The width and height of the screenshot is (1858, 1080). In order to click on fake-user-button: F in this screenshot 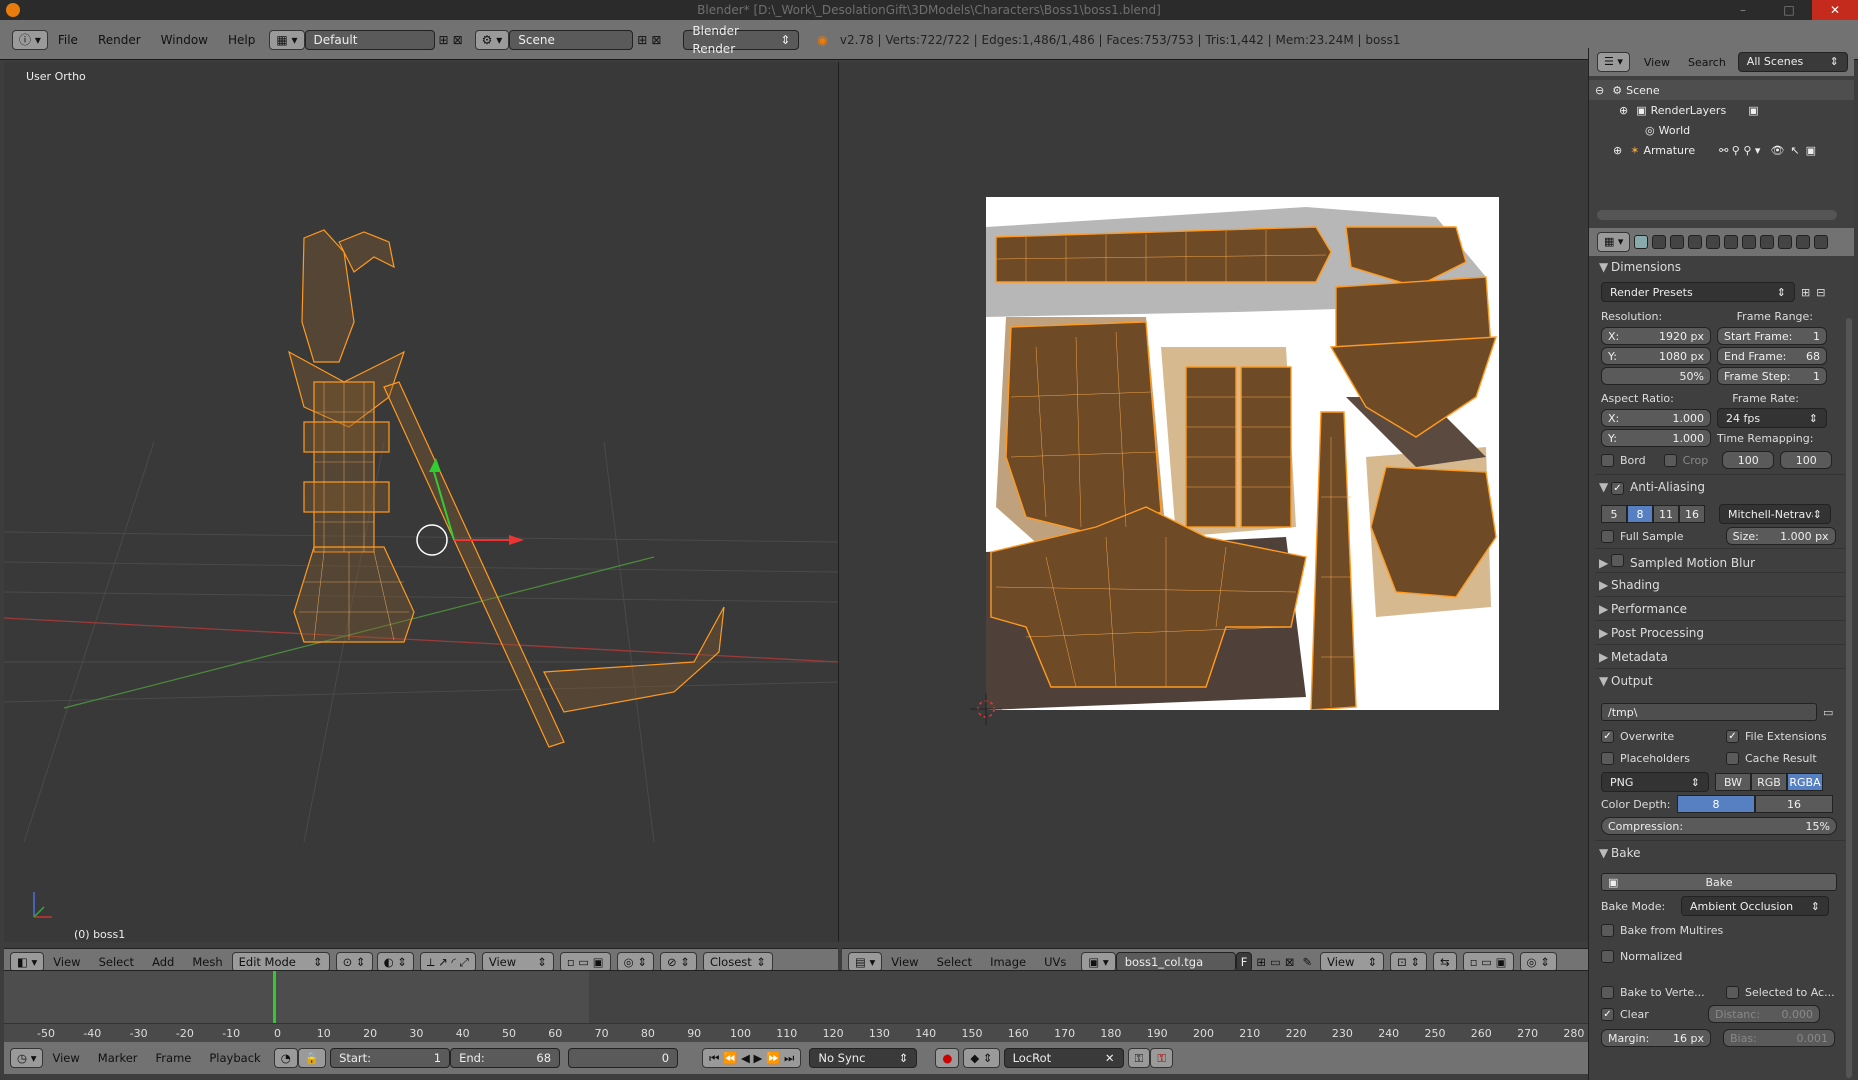, I will do `click(1244, 961)`.